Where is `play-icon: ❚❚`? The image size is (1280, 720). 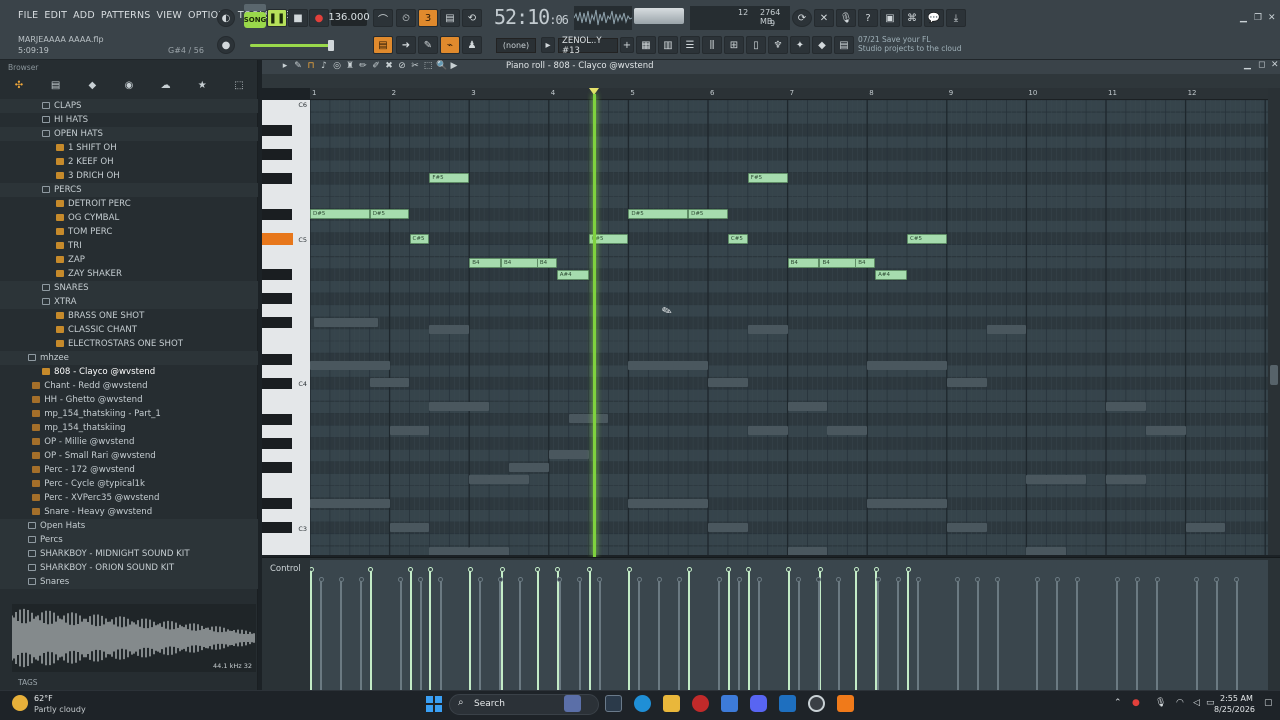 play-icon: ❚❚ is located at coordinates (277, 18).